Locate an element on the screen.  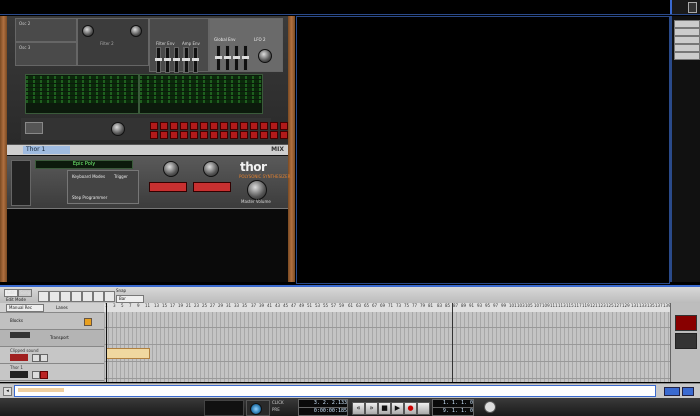
filter-res-knob is located at coordinates (136, 31).